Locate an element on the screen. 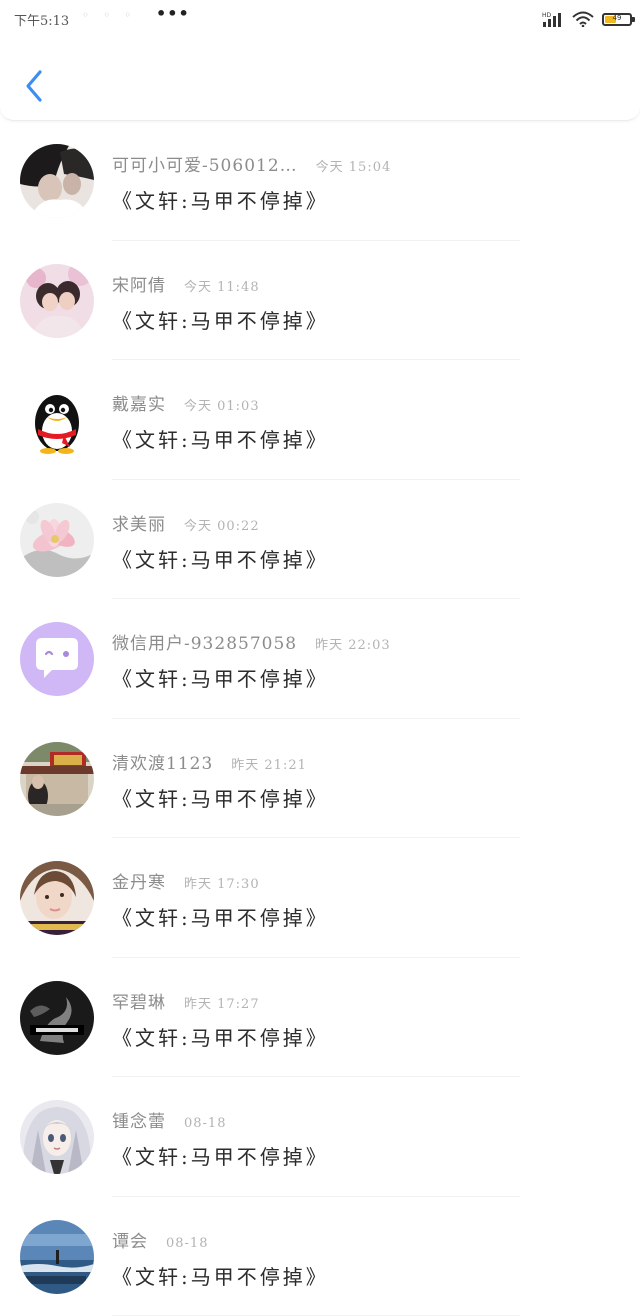 The height and width of the screenshot is (1316, 640). contact-name: 清欢渡1123 is located at coordinates (162, 764).